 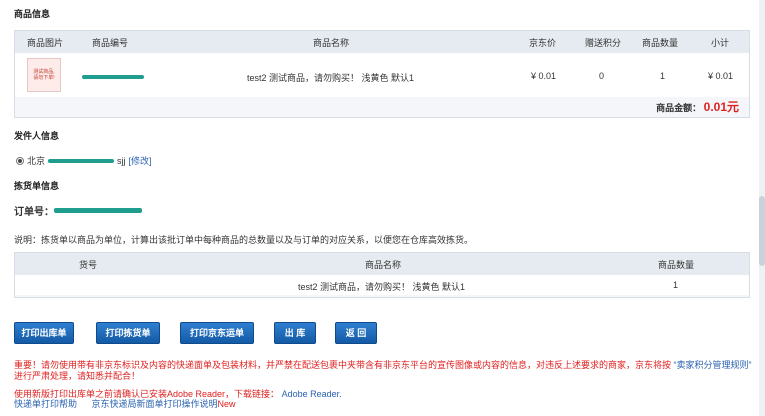 I want to click on amount-row: 商品金额： 0.01元, so click(x=697, y=106).